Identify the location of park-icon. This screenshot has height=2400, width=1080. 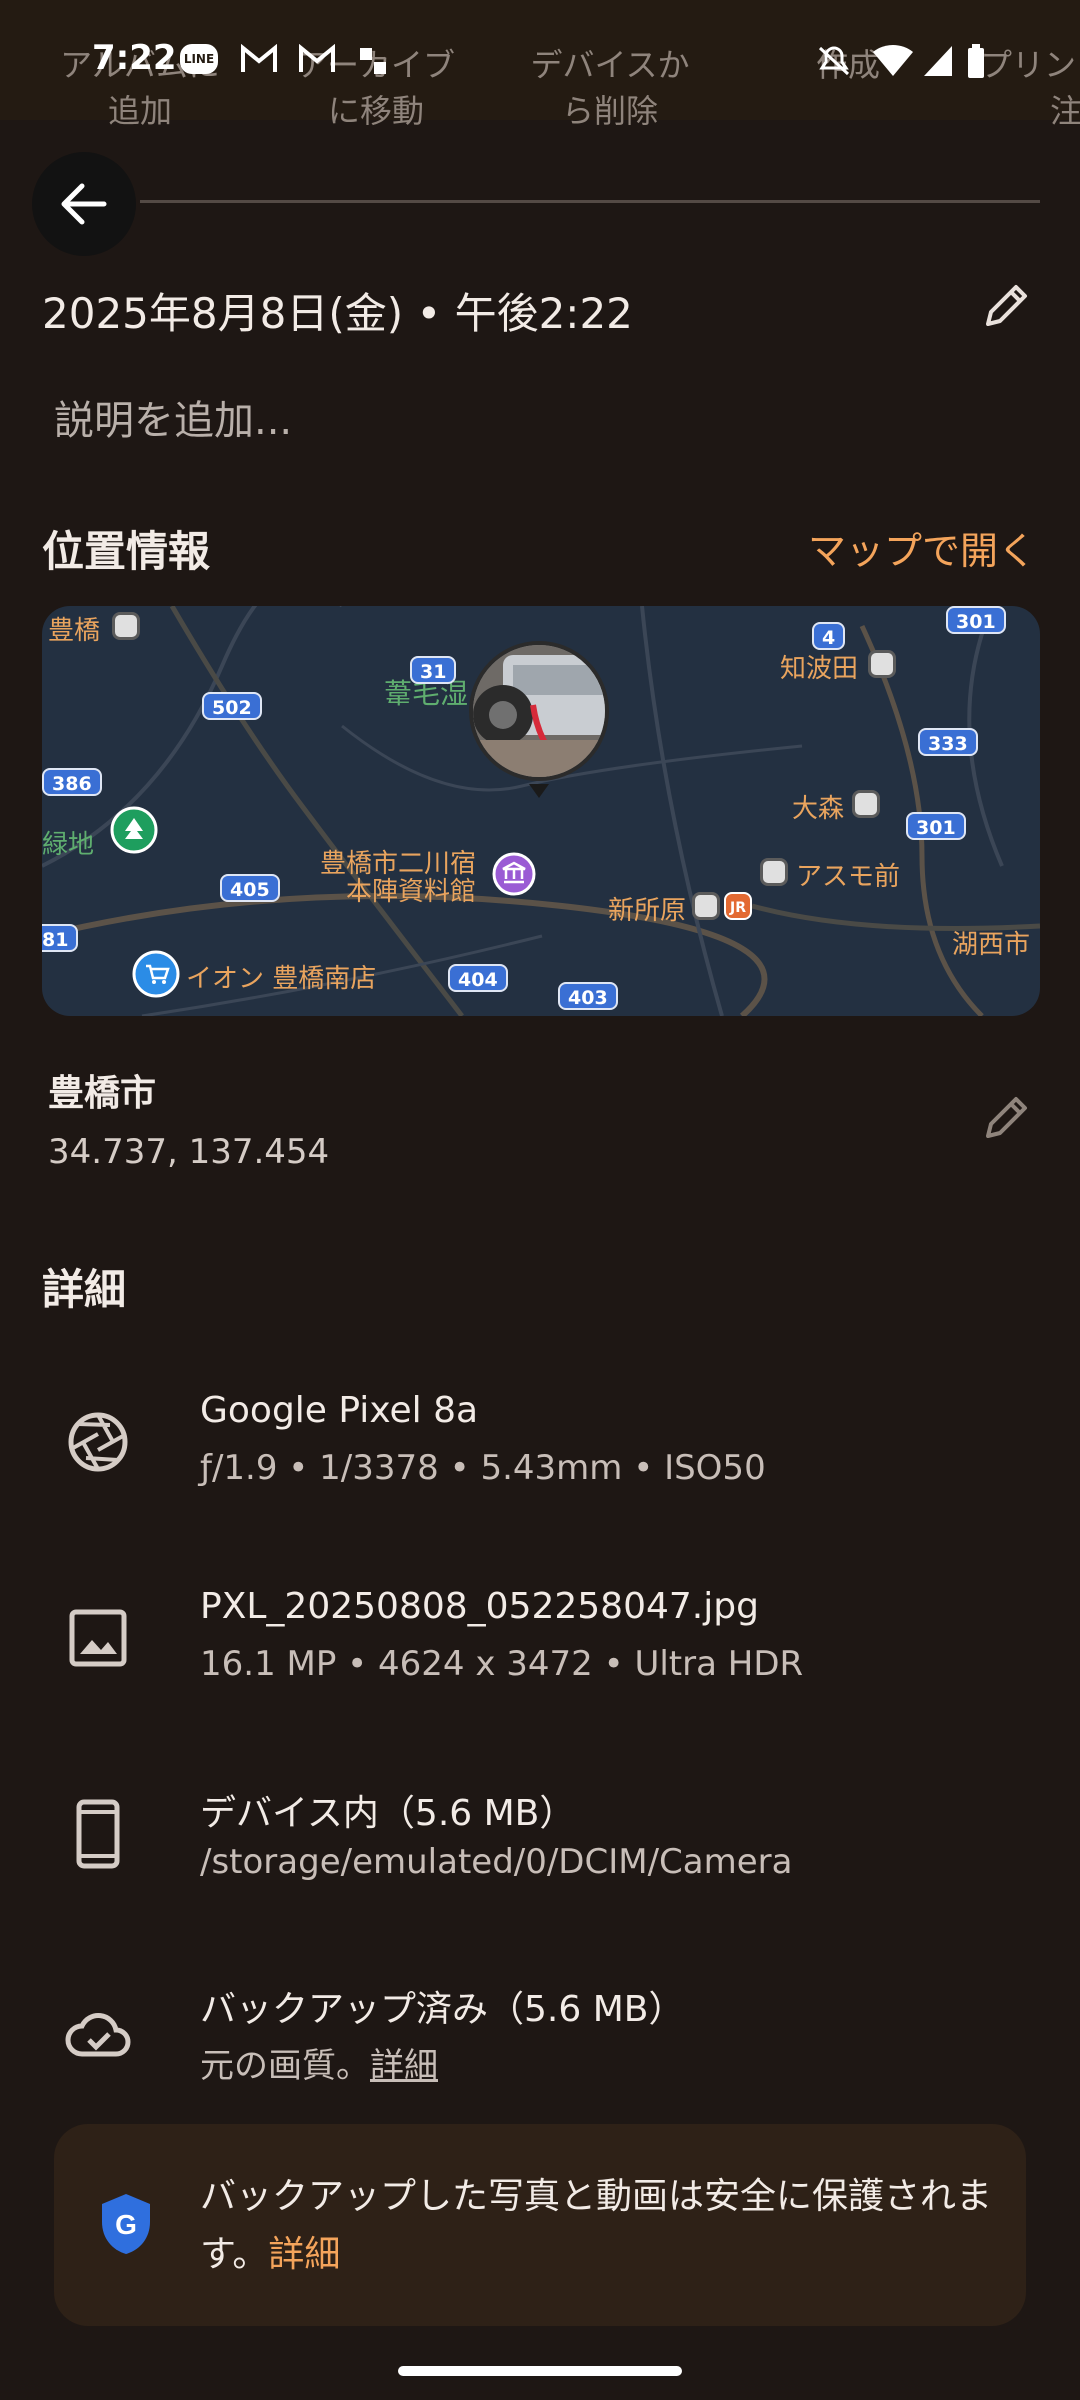
(134, 830).